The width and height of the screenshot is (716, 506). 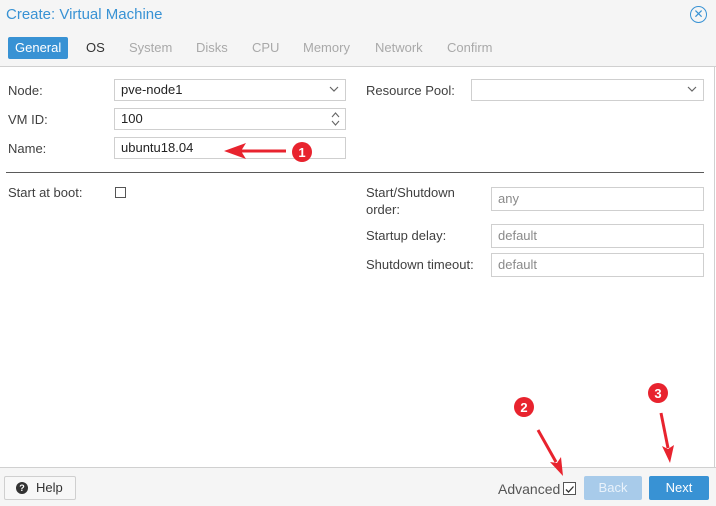 What do you see at coordinates (157, 147) in the screenshot?
I see `name-value: ubuntu18.04` at bounding box center [157, 147].